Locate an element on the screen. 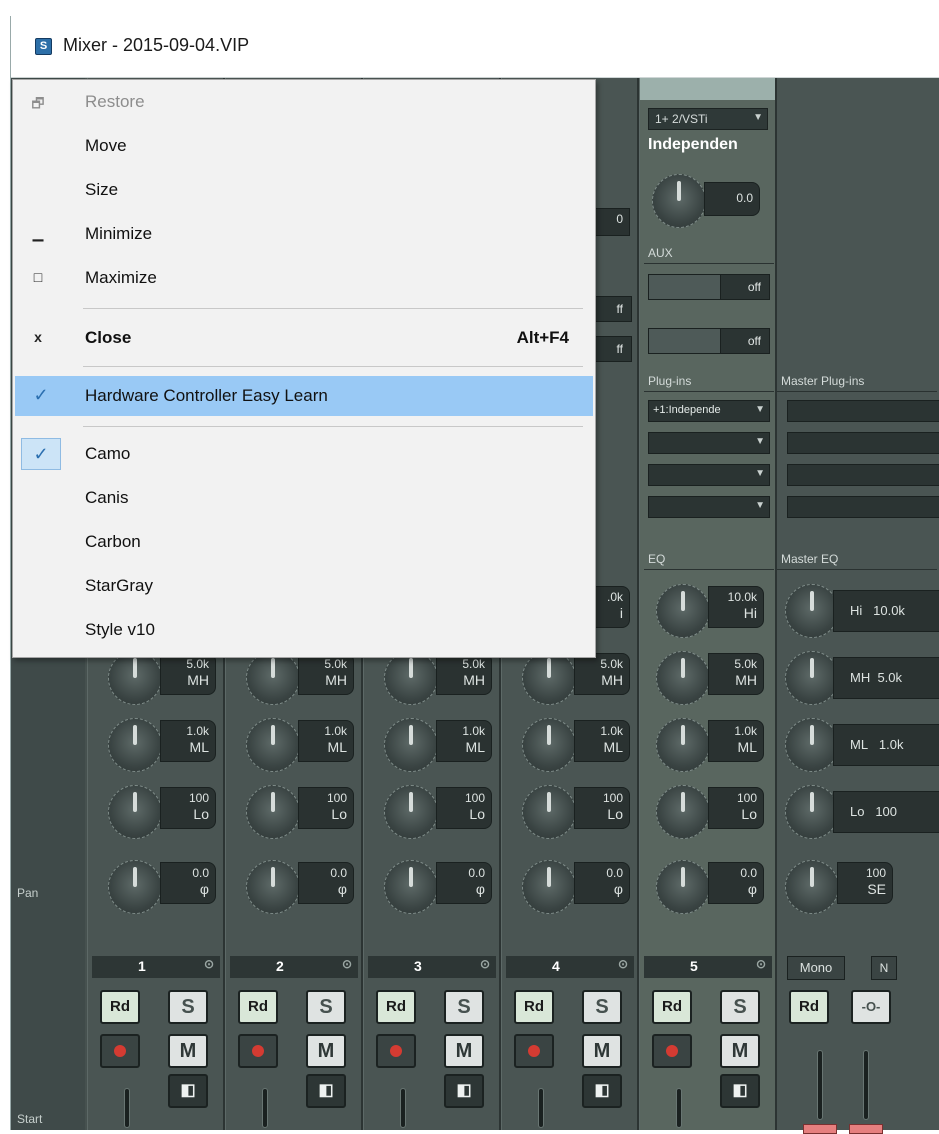  master-eq-lo-knob is located at coordinates (812, 812).